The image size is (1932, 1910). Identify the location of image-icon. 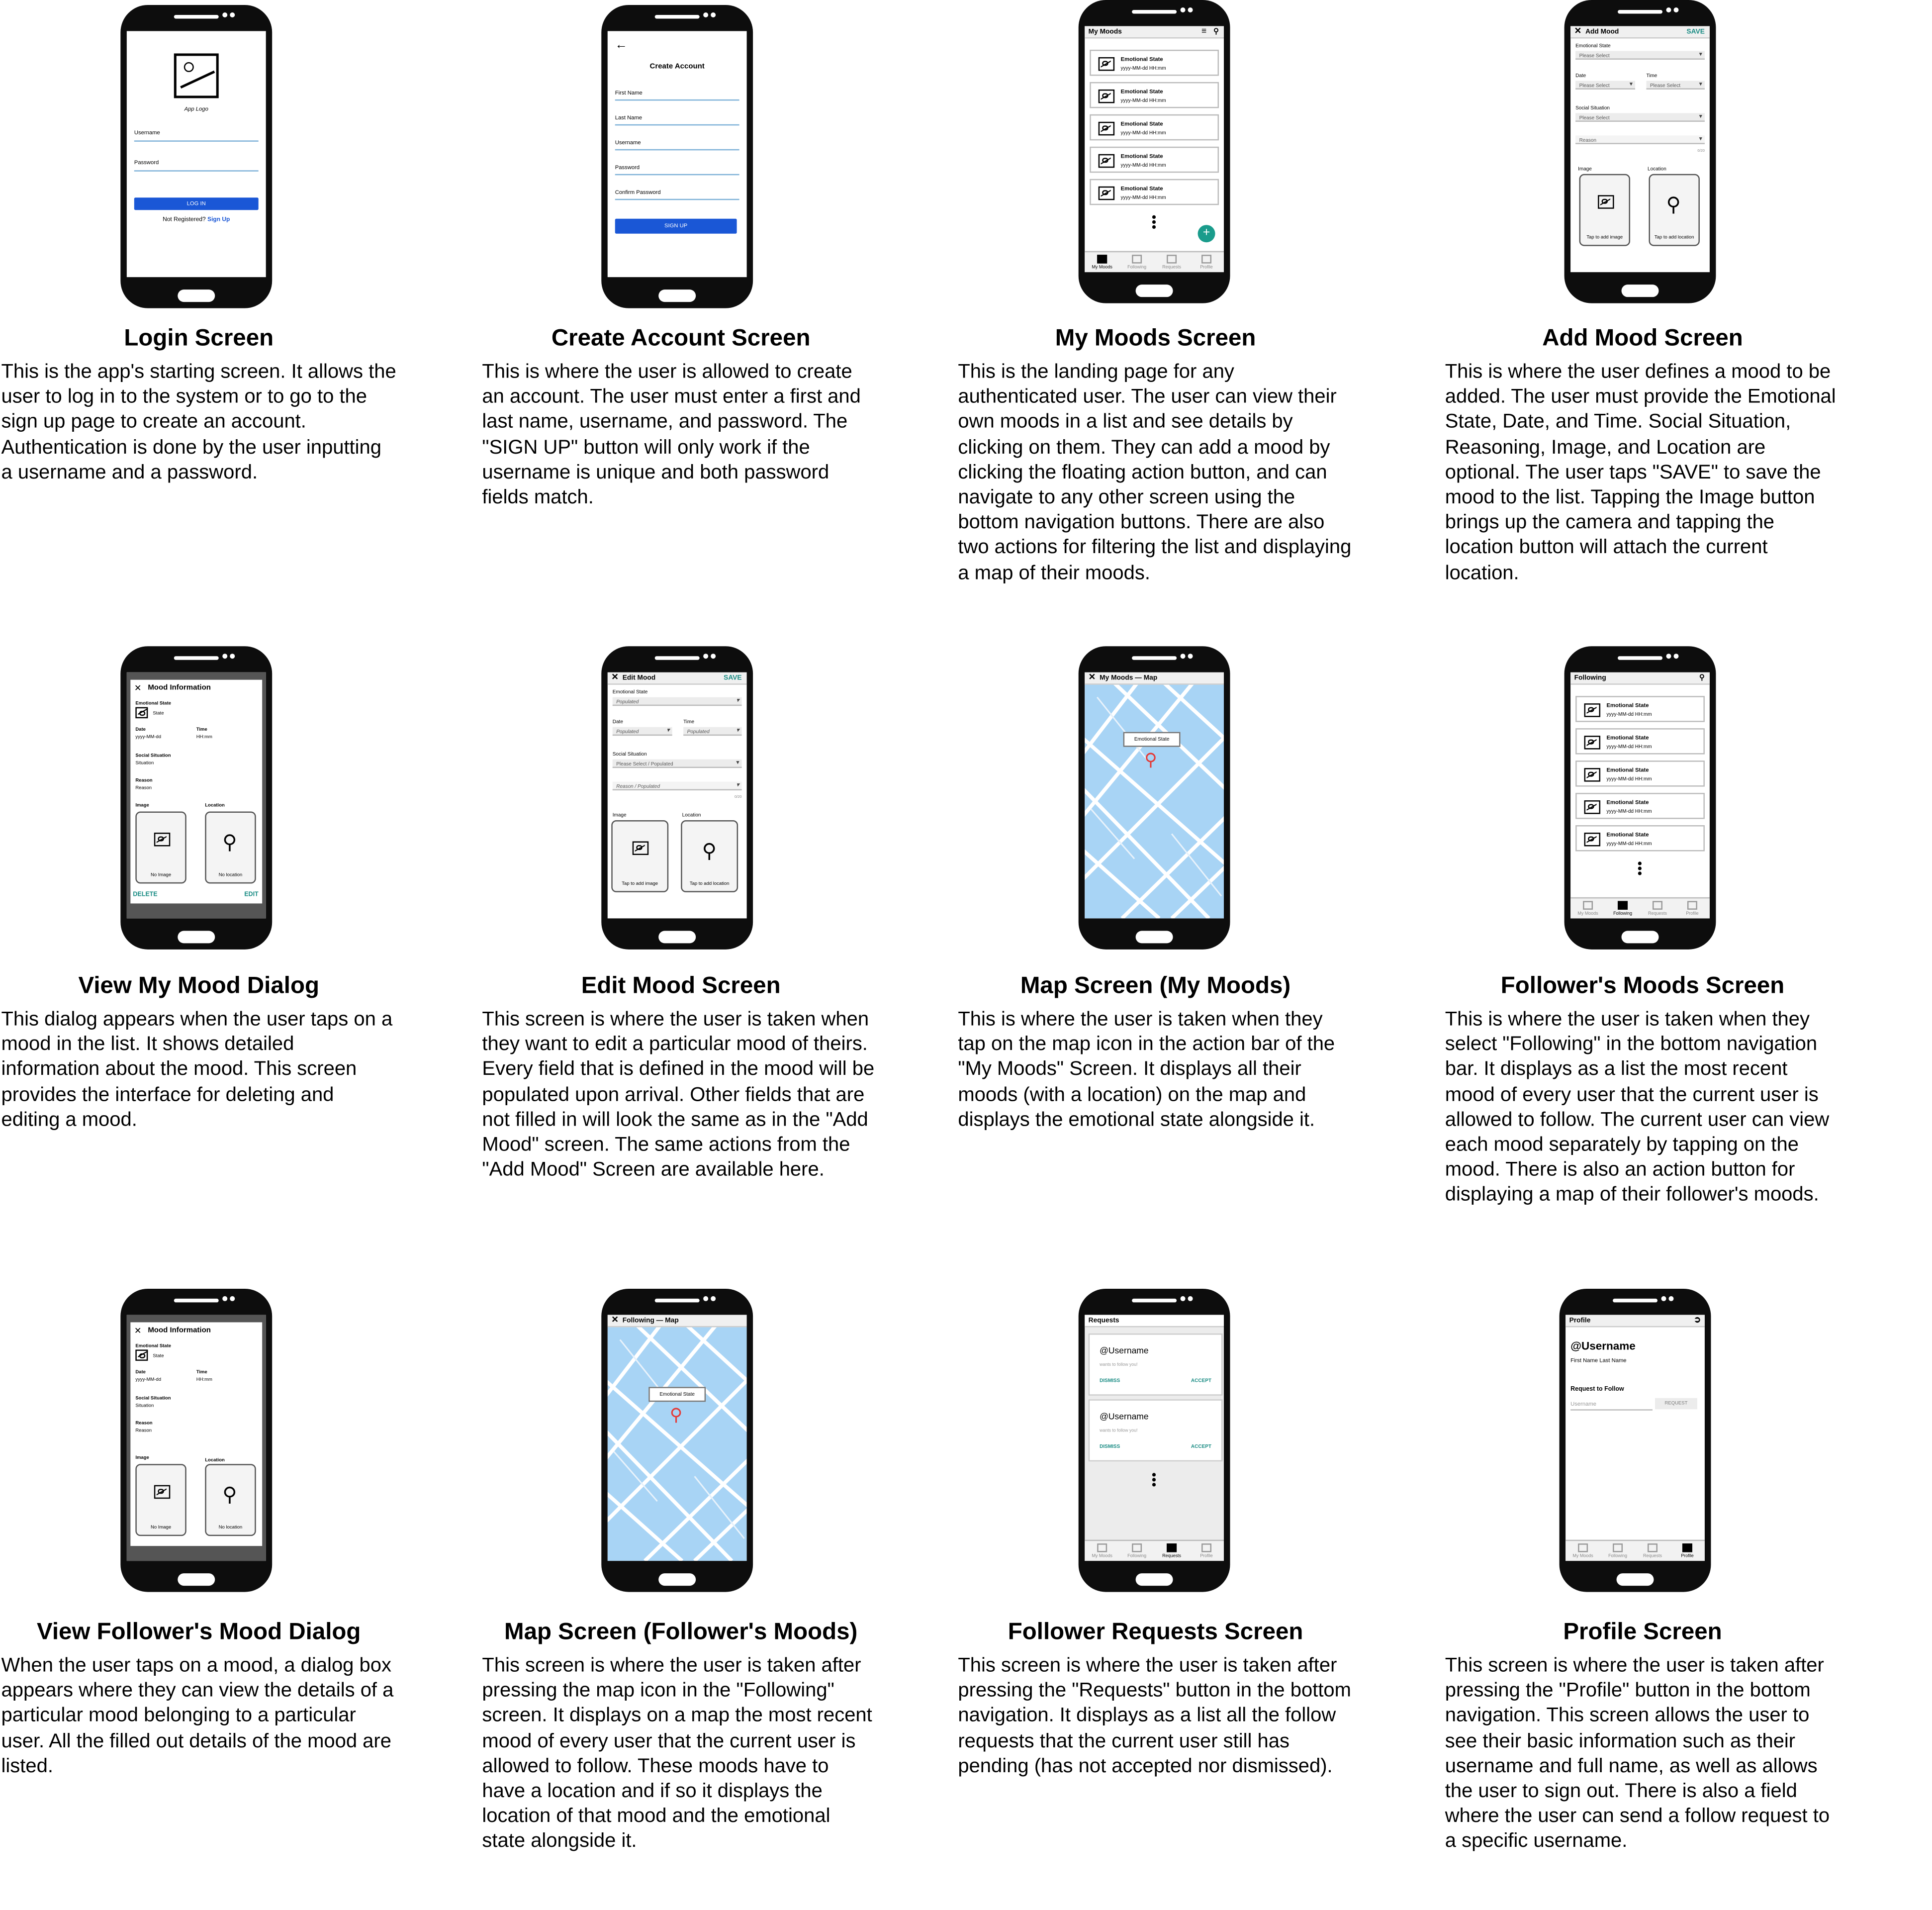
(162, 839).